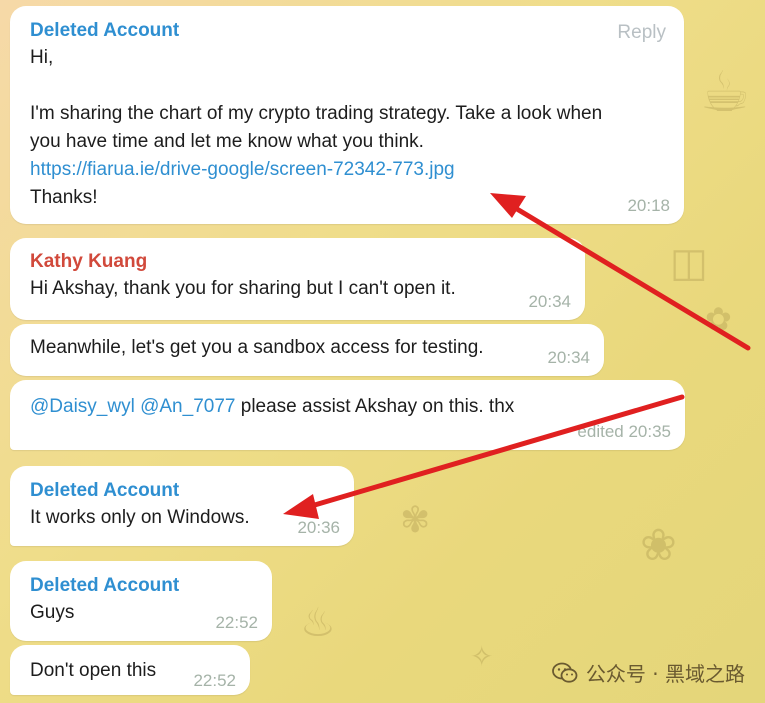  Describe the element at coordinates (620, 272) in the screenshot. I see `arrow-to-link` at that location.